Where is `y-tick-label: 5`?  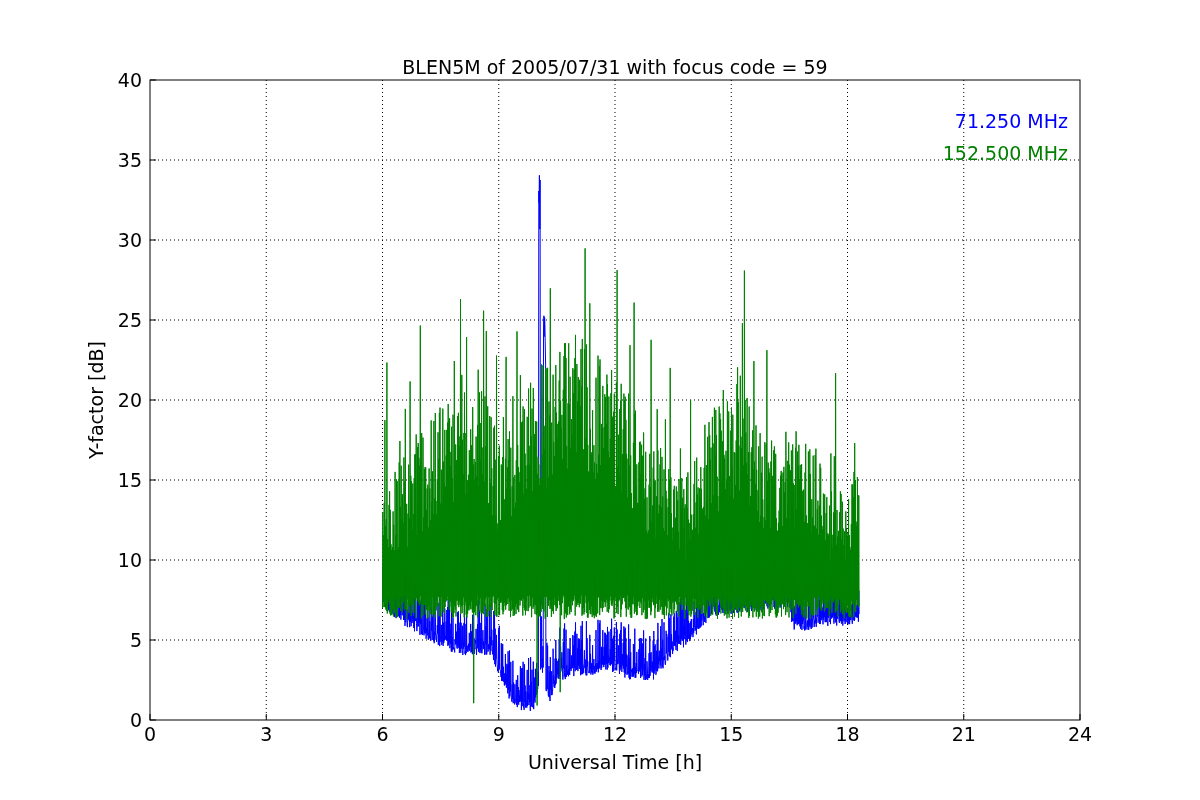 y-tick-label: 5 is located at coordinates (135, 640).